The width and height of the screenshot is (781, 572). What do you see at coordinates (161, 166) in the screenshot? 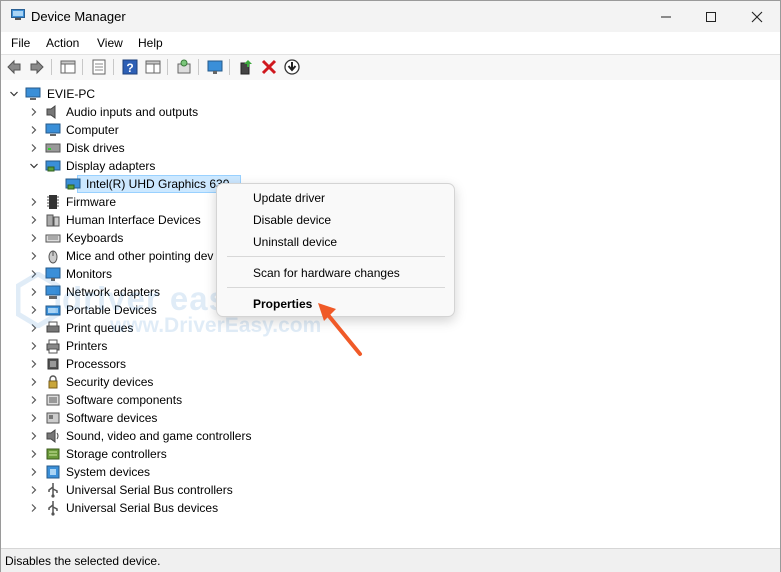
I see `tree-category-row: Display adapters` at bounding box center [161, 166].